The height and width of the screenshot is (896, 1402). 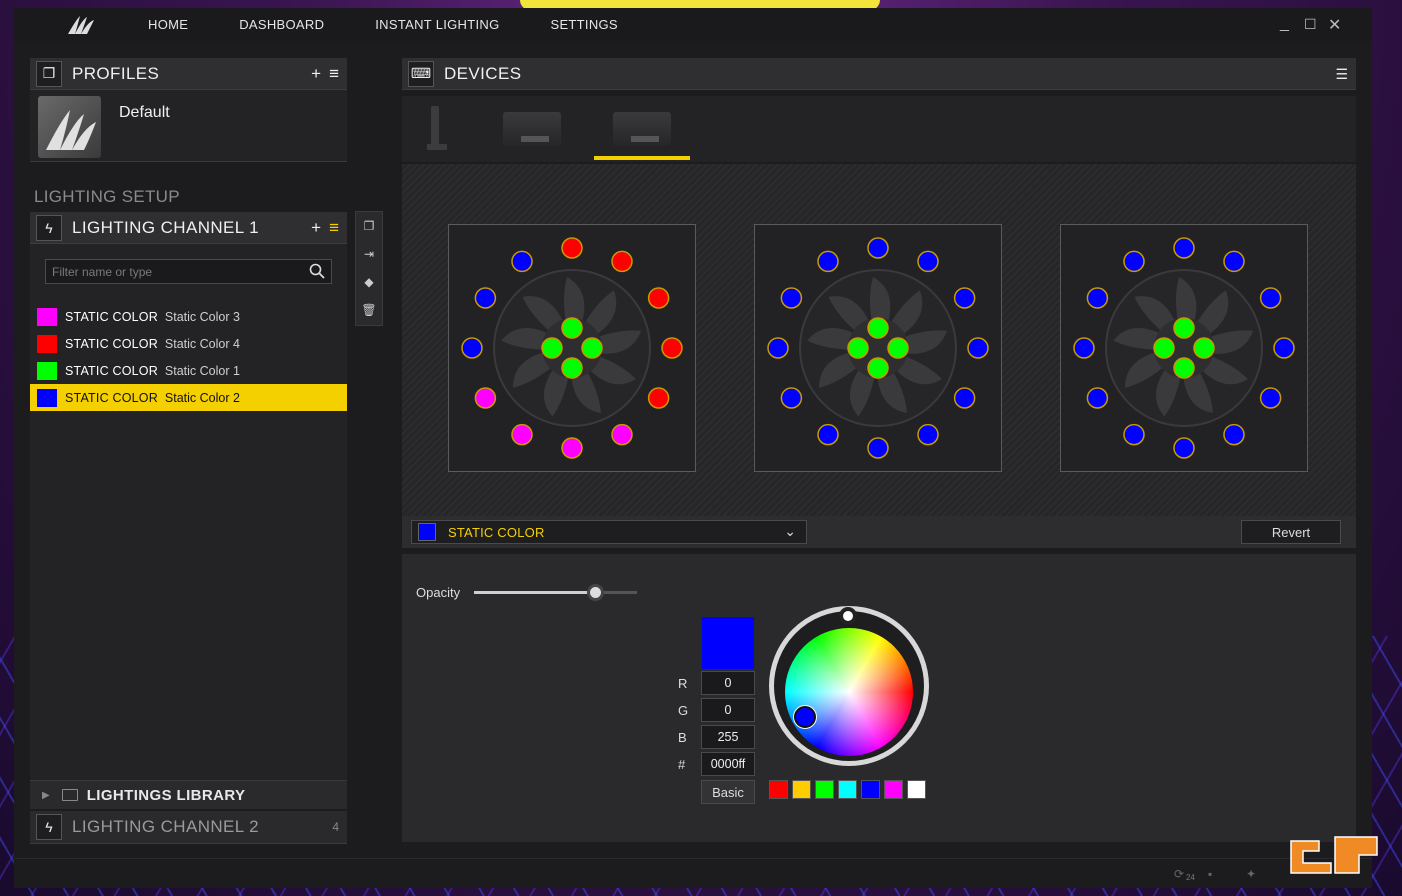 I want to click on lighting-setup-label: LIGHTING SETUP, so click(x=107, y=196).